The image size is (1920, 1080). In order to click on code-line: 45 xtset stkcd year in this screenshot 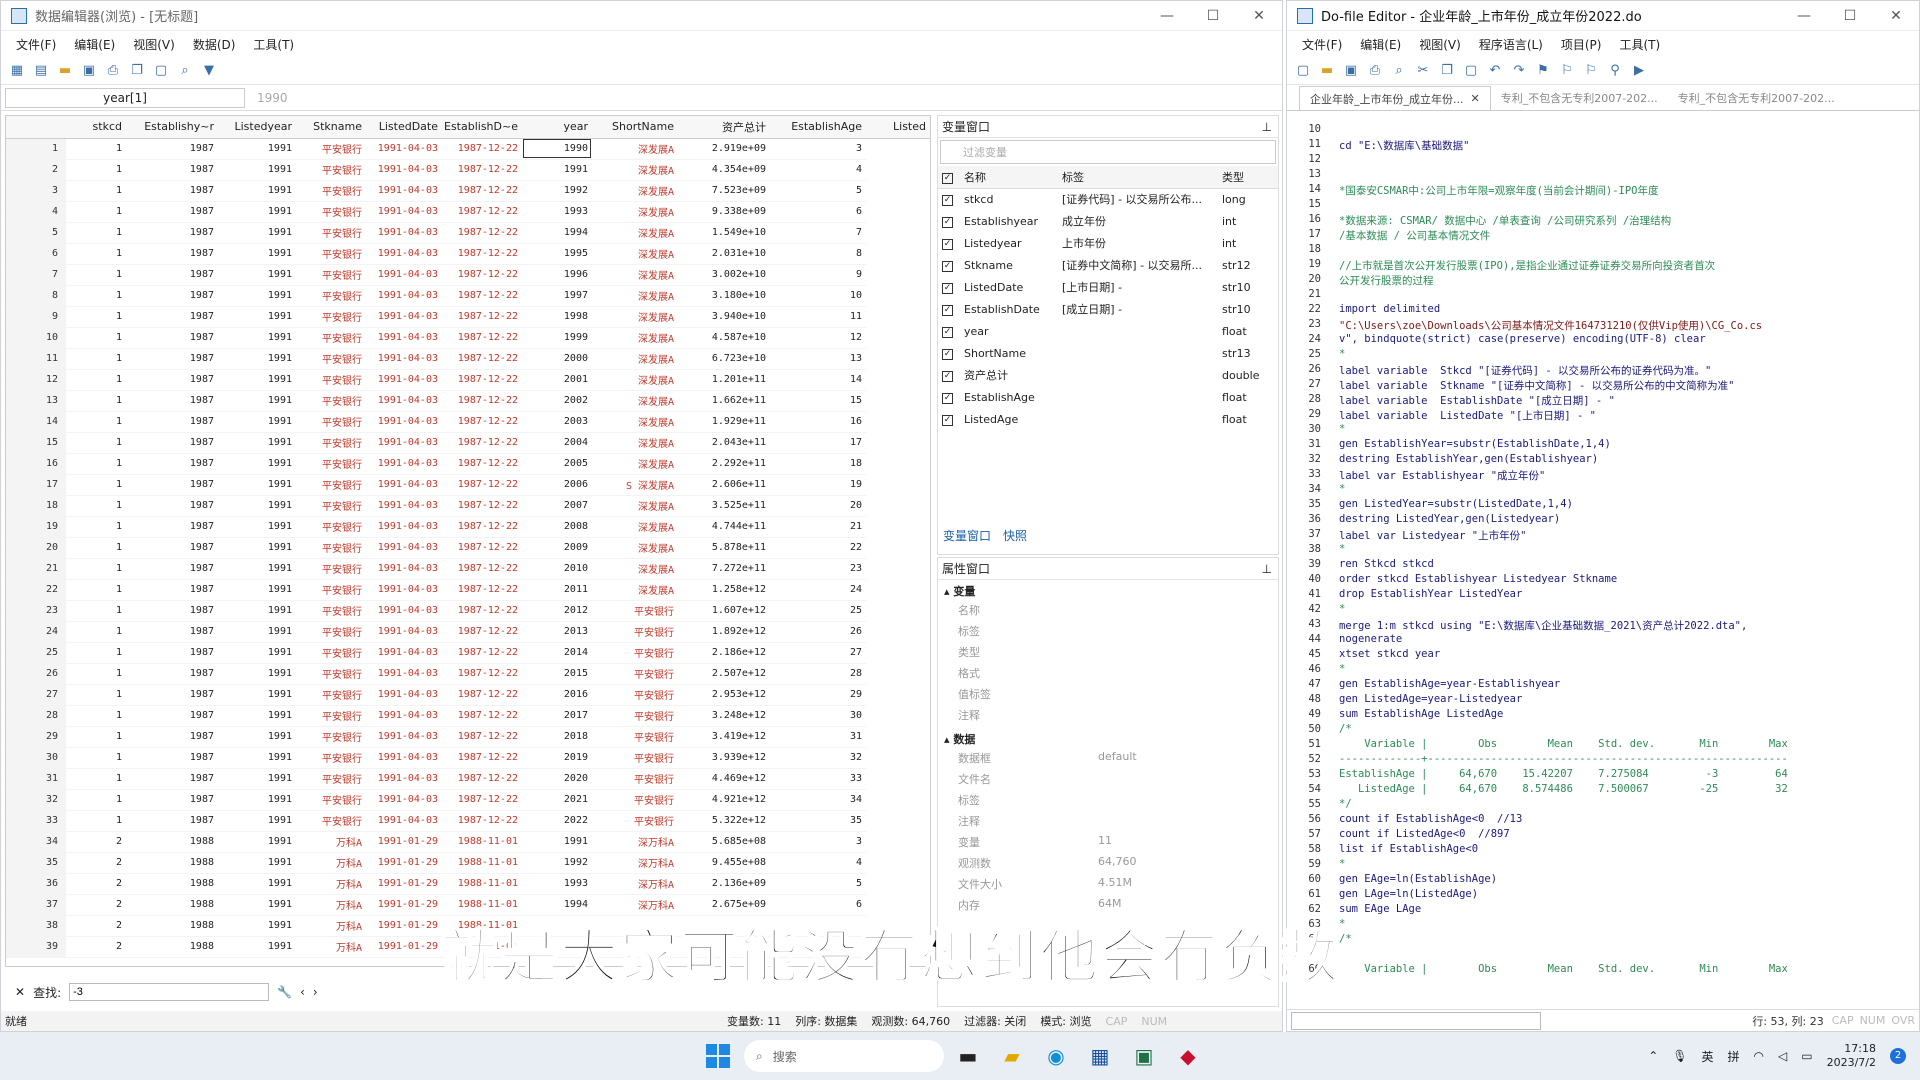, I will do `click(1603, 655)`.